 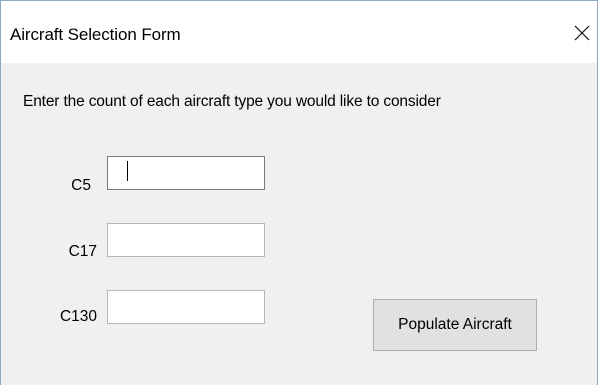 What do you see at coordinates (78, 316) in the screenshot?
I see `c130-label: C130` at bounding box center [78, 316].